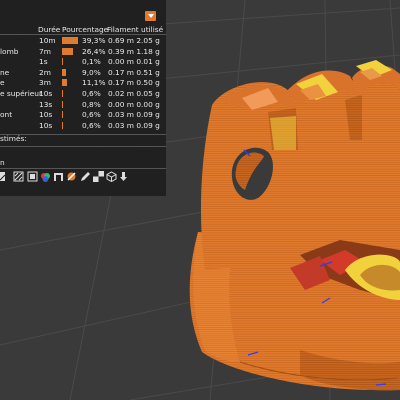  What do you see at coordinates (6, 115) in the screenshot?
I see `feature-label: ont` at bounding box center [6, 115].